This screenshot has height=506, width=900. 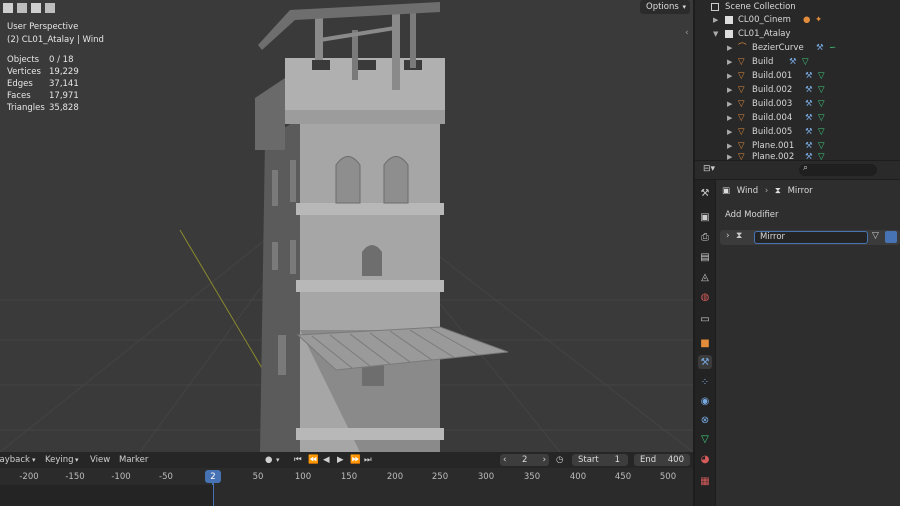 I want to click on frame-tick: 100, so click(x=303, y=477).